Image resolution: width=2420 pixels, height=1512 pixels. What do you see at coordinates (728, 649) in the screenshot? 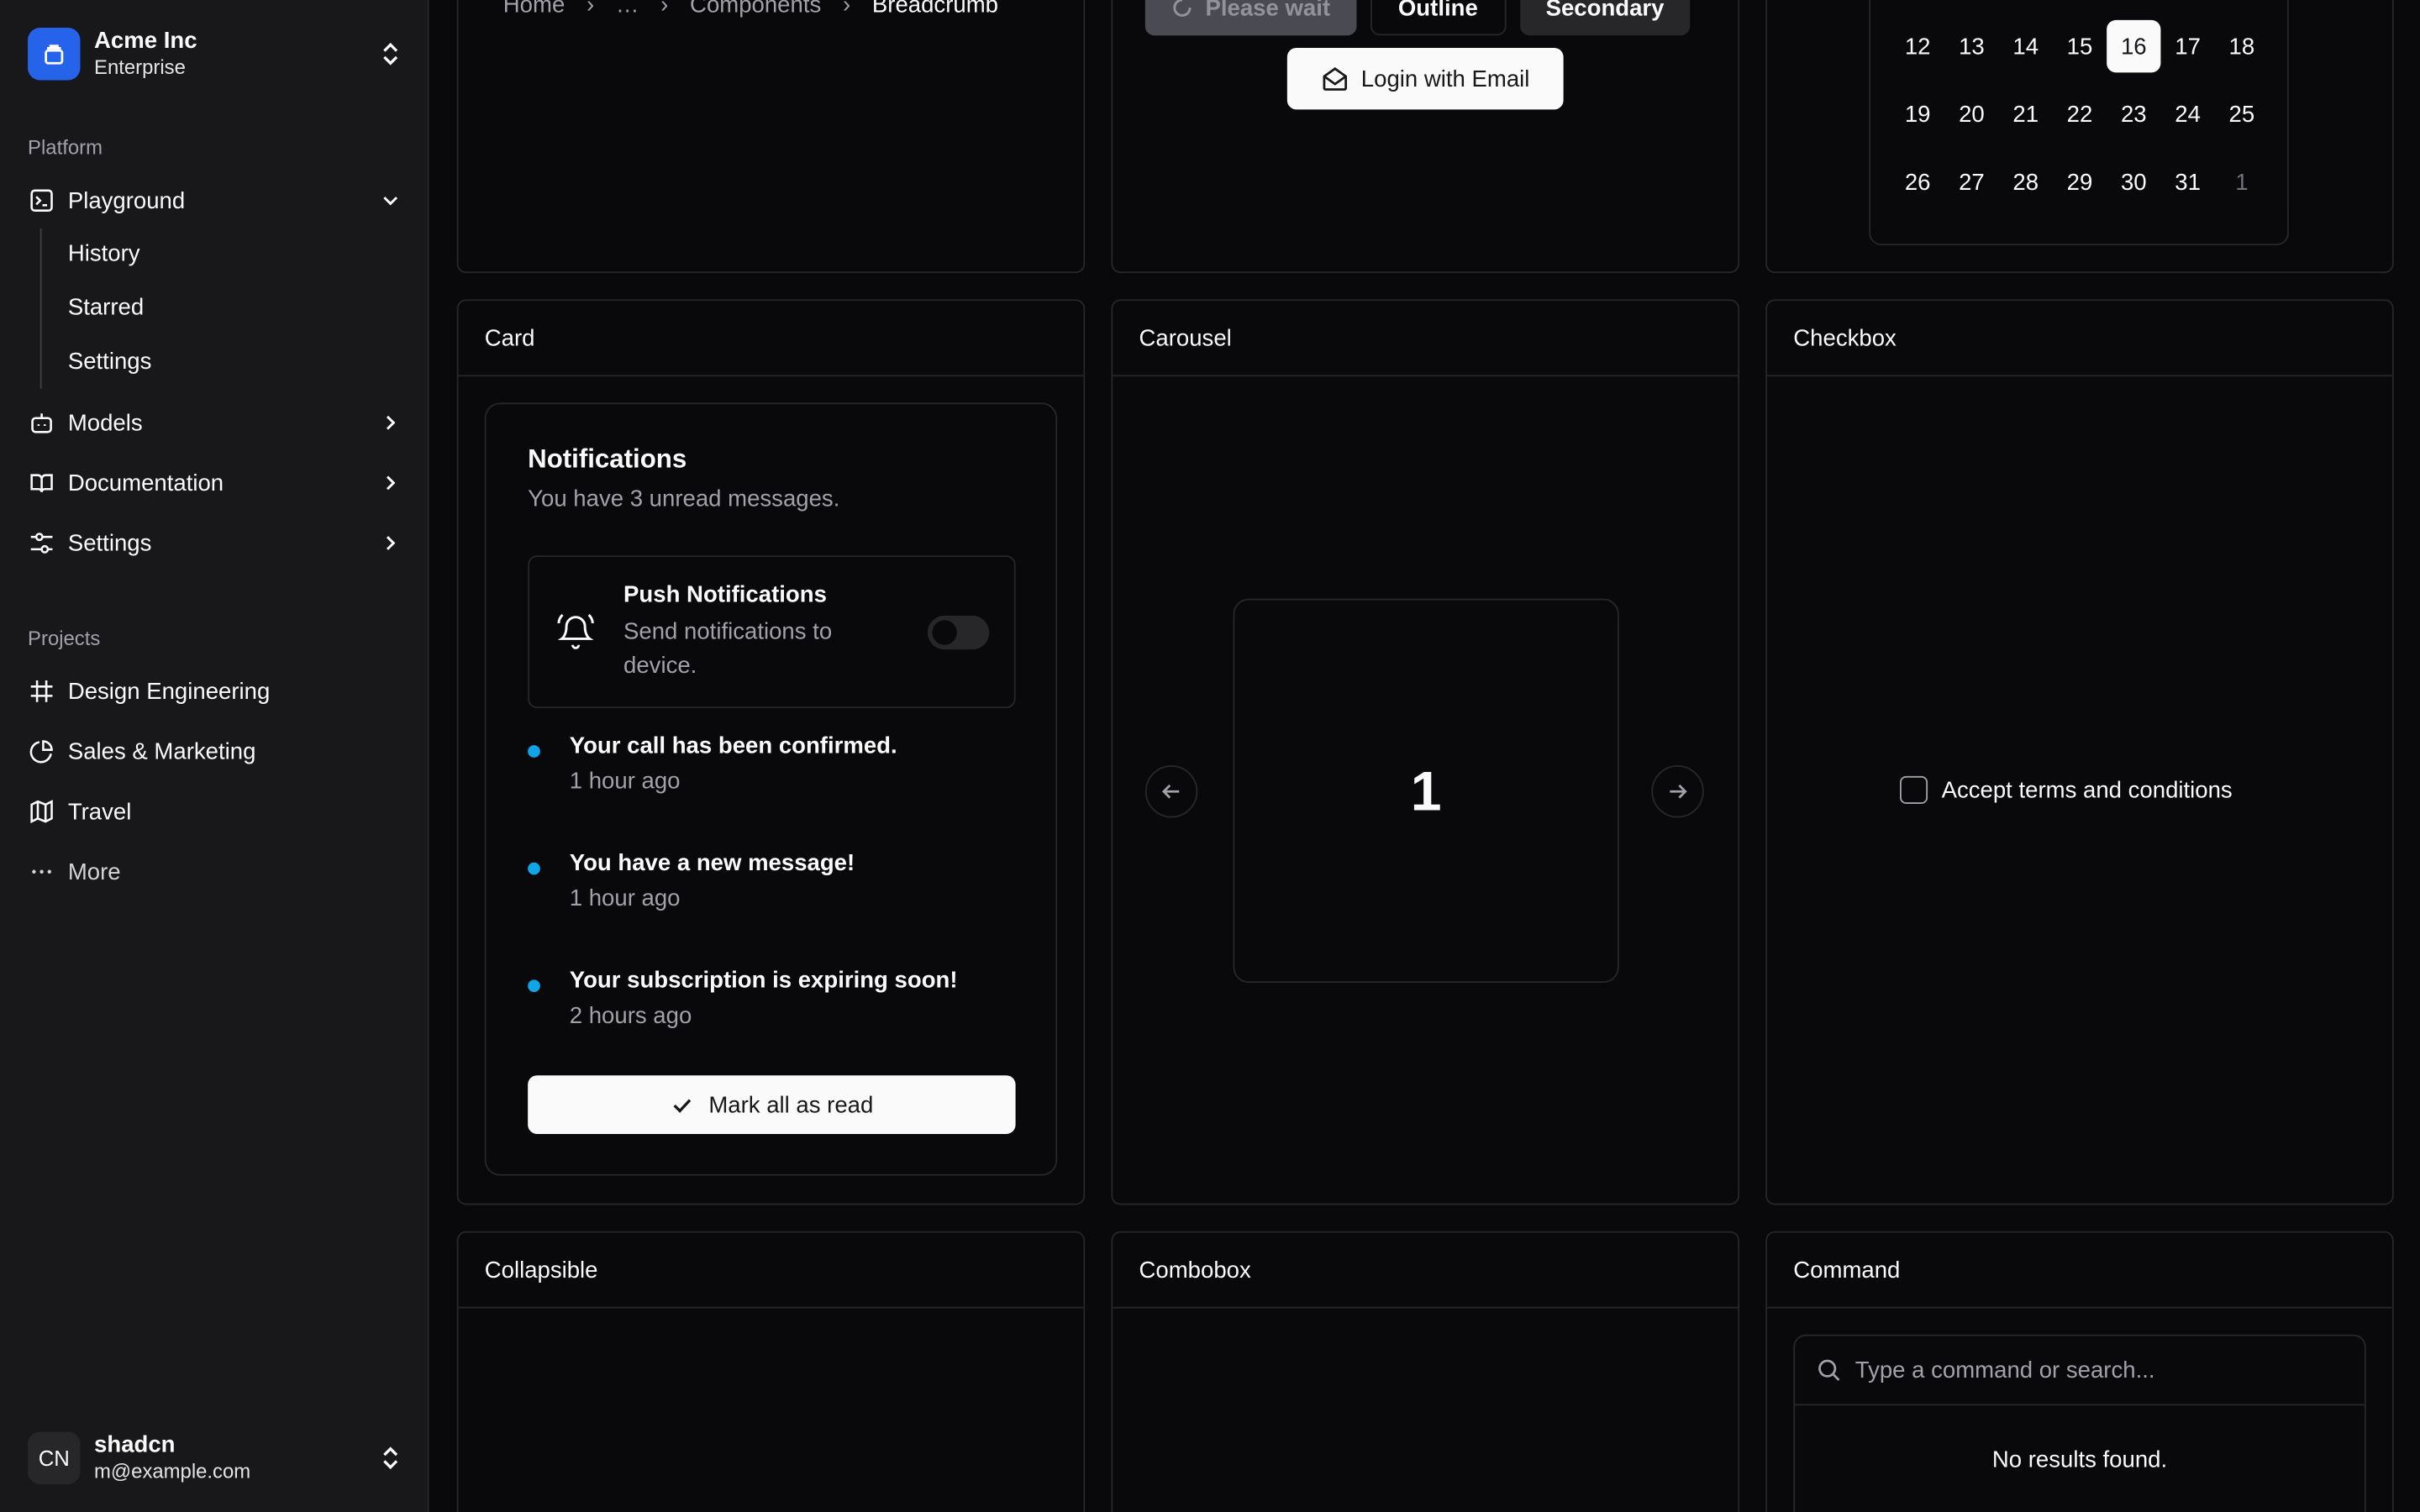
I see `push-description: Send notifications to device.` at bounding box center [728, 649].